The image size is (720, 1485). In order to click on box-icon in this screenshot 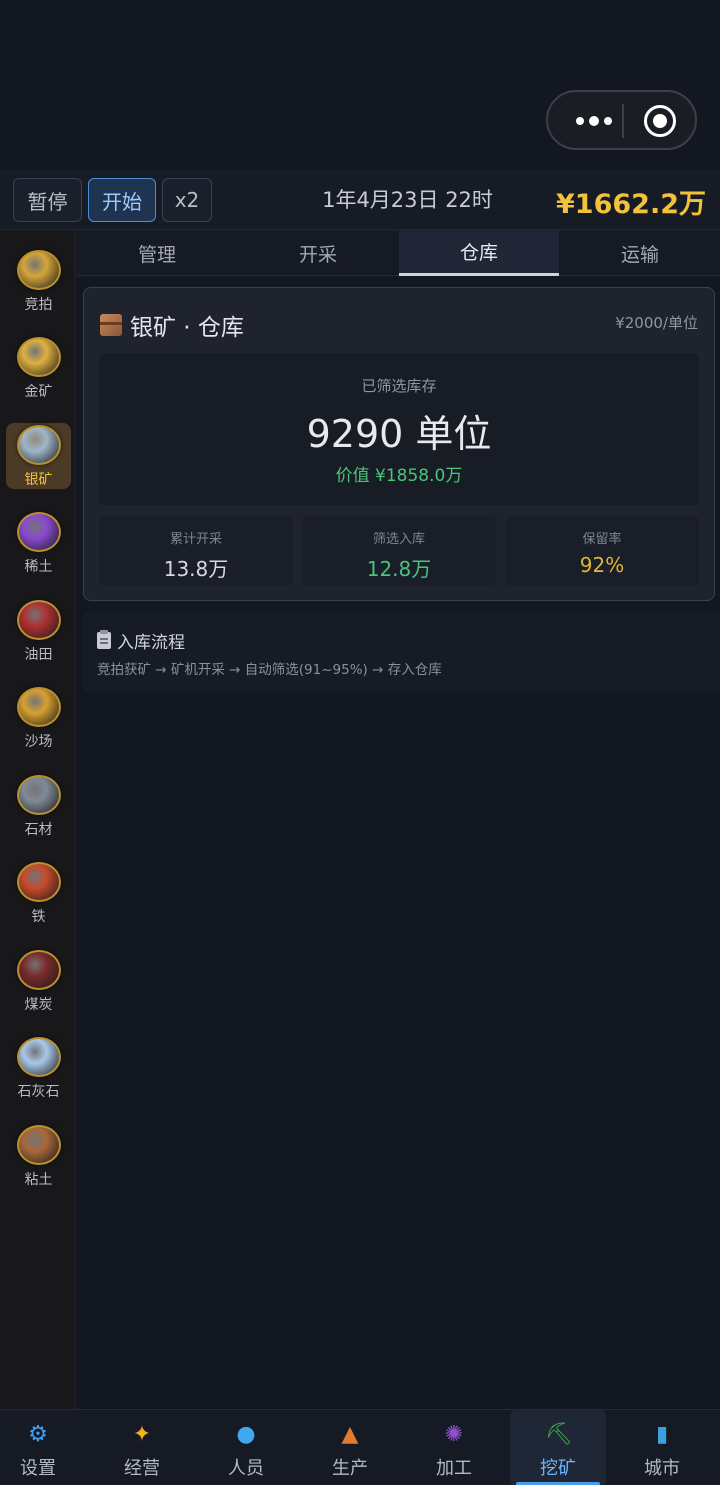, I will do `click(111, 325)`.